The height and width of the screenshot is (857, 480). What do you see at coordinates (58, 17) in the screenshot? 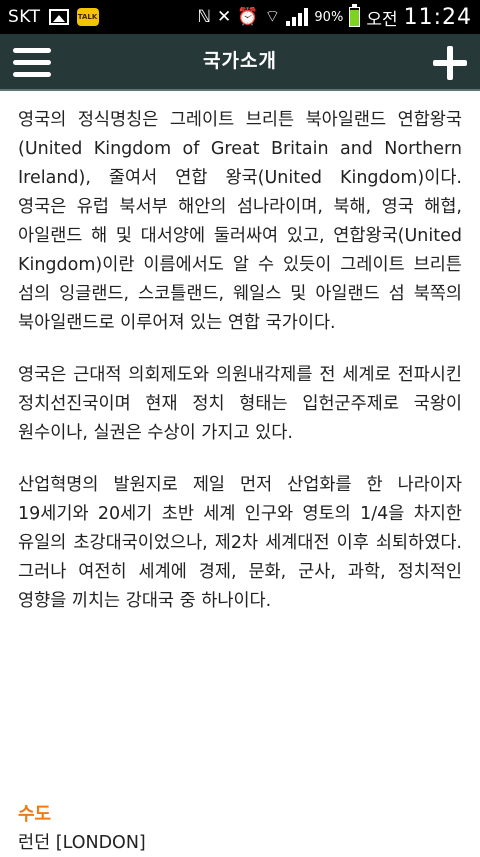
I see `gallery-notification-icon` at bounding box center [58, 17].